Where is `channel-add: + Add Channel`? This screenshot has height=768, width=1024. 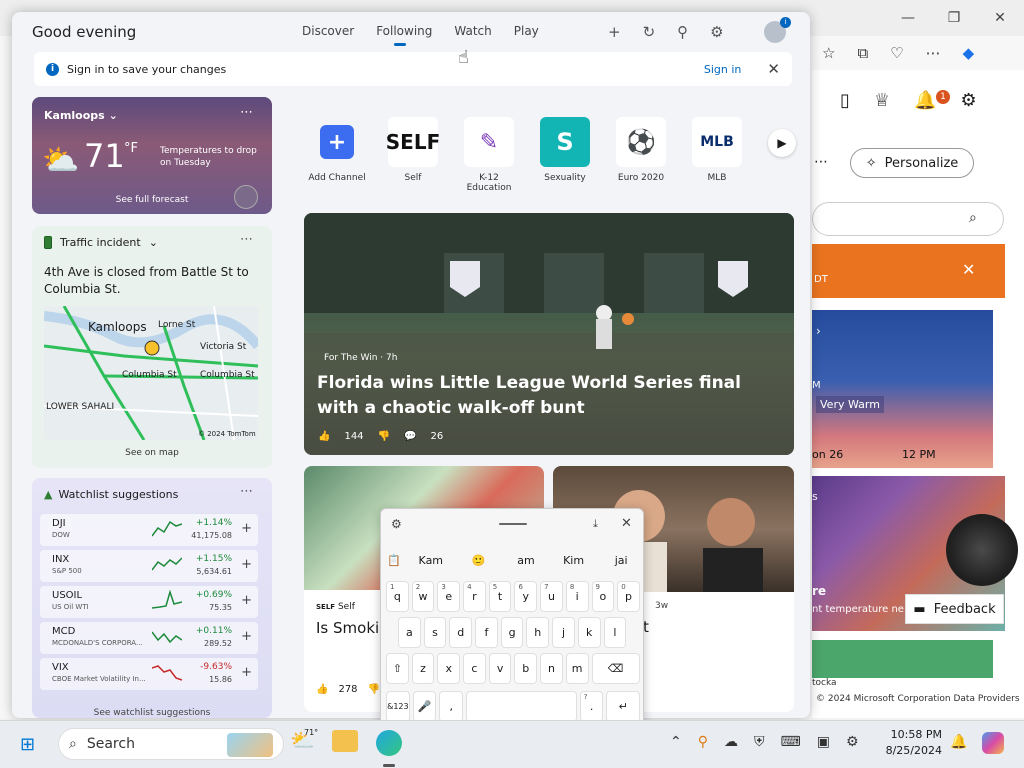 channel-add: + Add Channel is located at coordinates (337, 150).